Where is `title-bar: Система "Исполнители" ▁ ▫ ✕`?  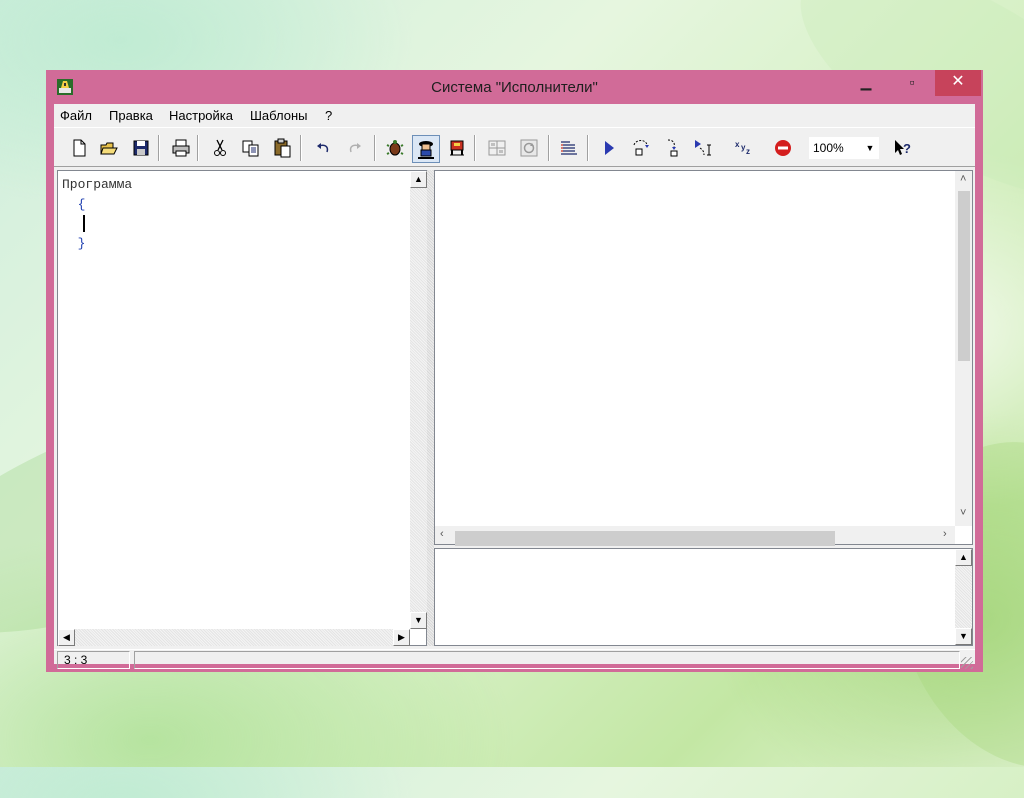
title-bar: Система "Исполнители" ▁ ▫ ✕ is located at coordinates (514, 87).